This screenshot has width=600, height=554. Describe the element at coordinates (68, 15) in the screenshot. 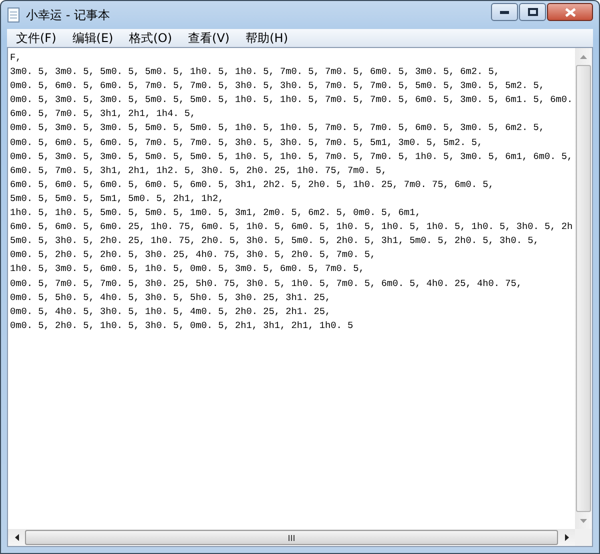

I see `window-title: 小幸运 - 记事本` at that location.